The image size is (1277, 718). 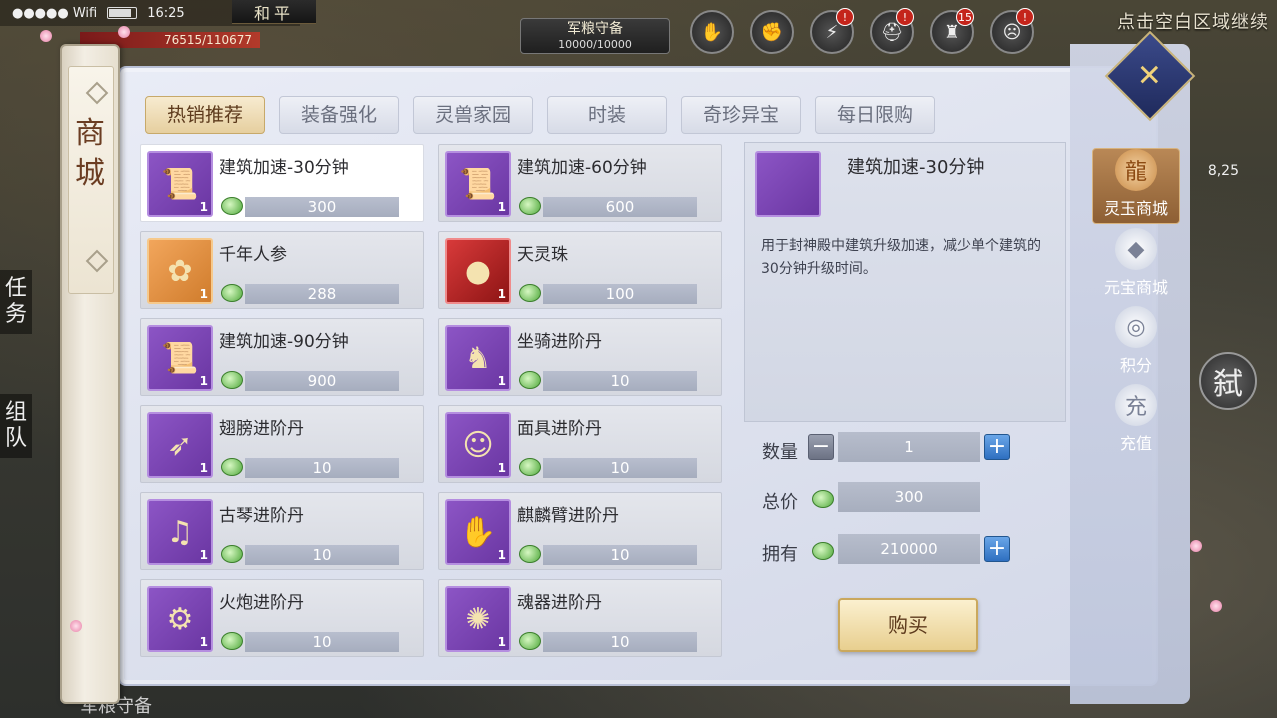 What do you see at coordinates (253, 255) in the screenshot?
I see `item-name: 千年人参` at bounding box center [253, 255].